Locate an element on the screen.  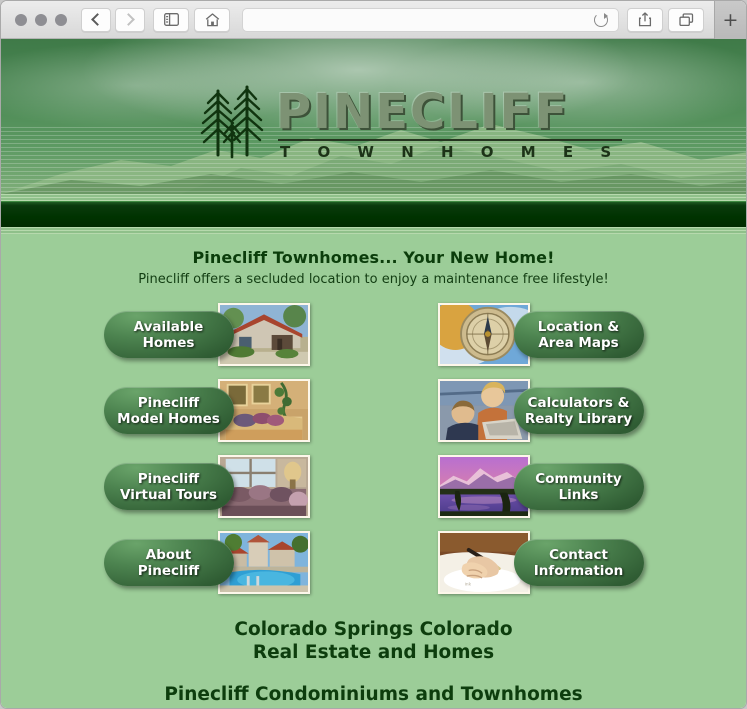
logo-subtitle: T O W N H O M E S is located at coordinates (451, 152).